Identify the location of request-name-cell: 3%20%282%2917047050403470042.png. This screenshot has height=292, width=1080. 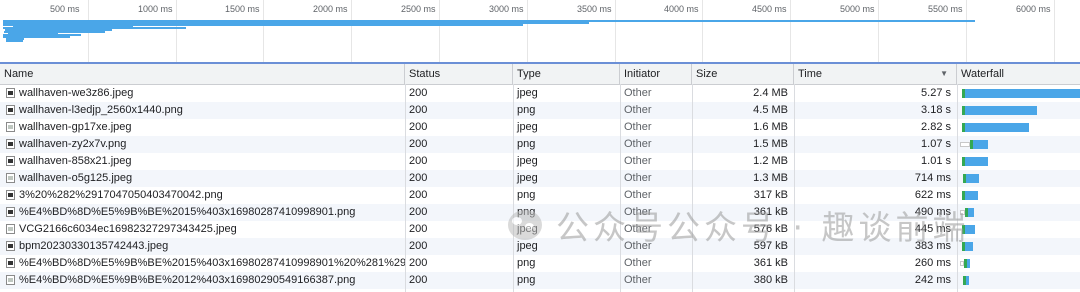
(203, 195).